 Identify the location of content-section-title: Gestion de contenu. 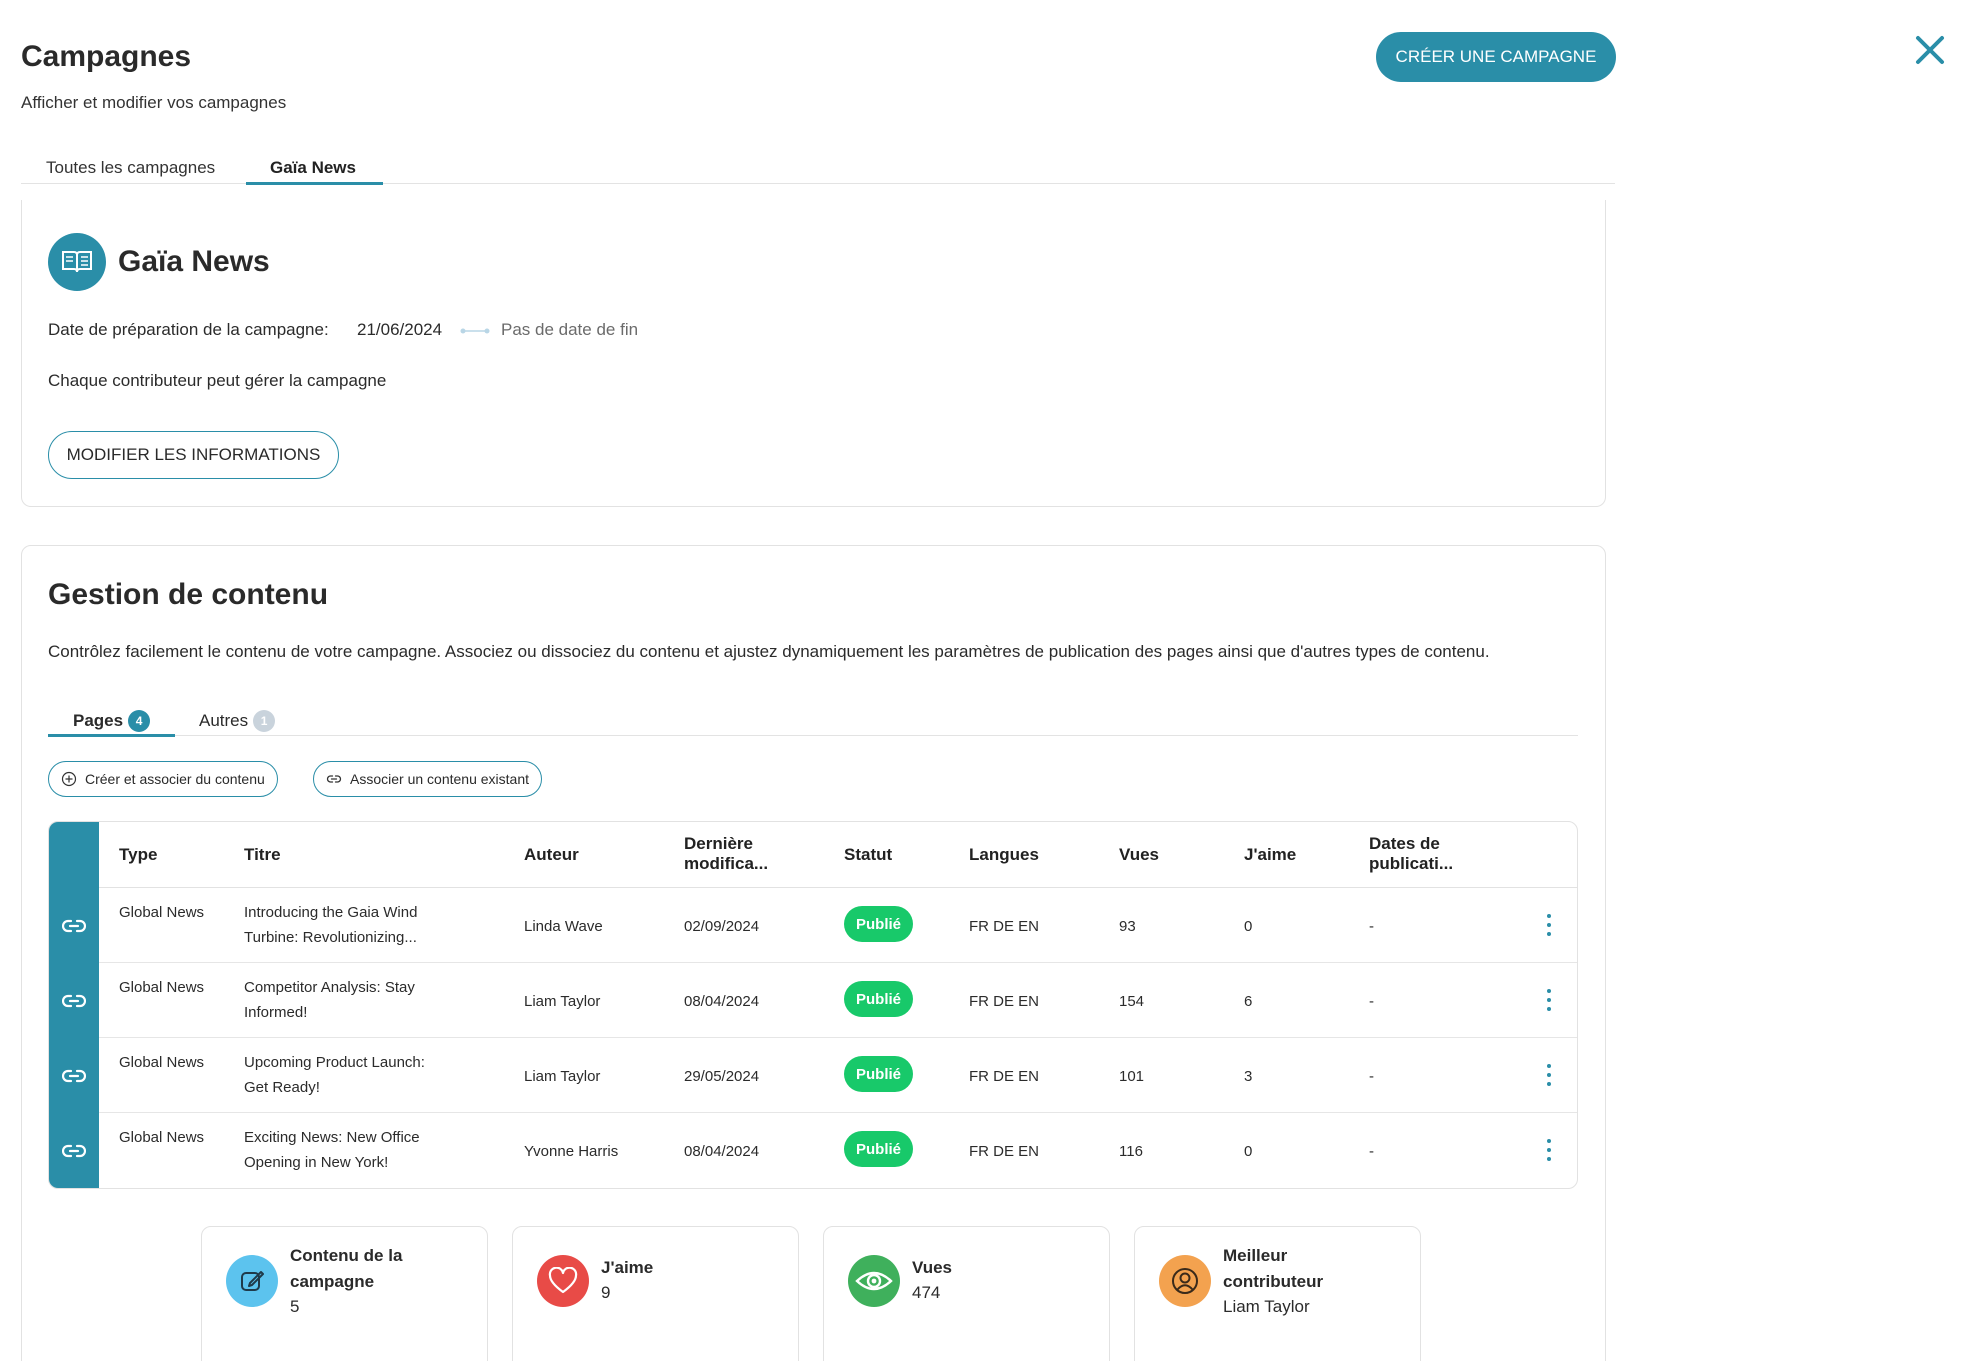
(188, 594).